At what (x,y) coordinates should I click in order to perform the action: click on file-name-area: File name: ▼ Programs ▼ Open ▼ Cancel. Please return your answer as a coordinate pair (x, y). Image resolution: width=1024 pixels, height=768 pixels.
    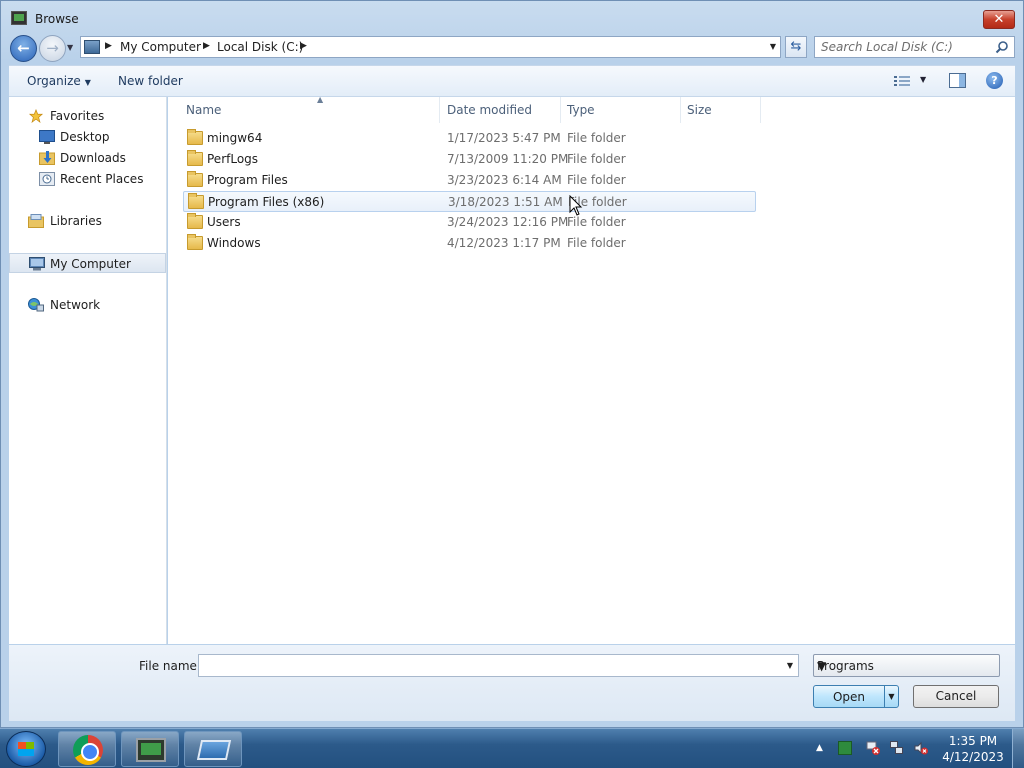
    Looking at the image, I should click on (512, 683).